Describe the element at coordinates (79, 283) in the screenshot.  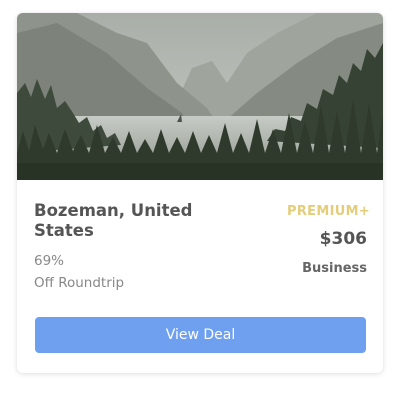
I see `trip-type: Off Roundtrip` at that location.